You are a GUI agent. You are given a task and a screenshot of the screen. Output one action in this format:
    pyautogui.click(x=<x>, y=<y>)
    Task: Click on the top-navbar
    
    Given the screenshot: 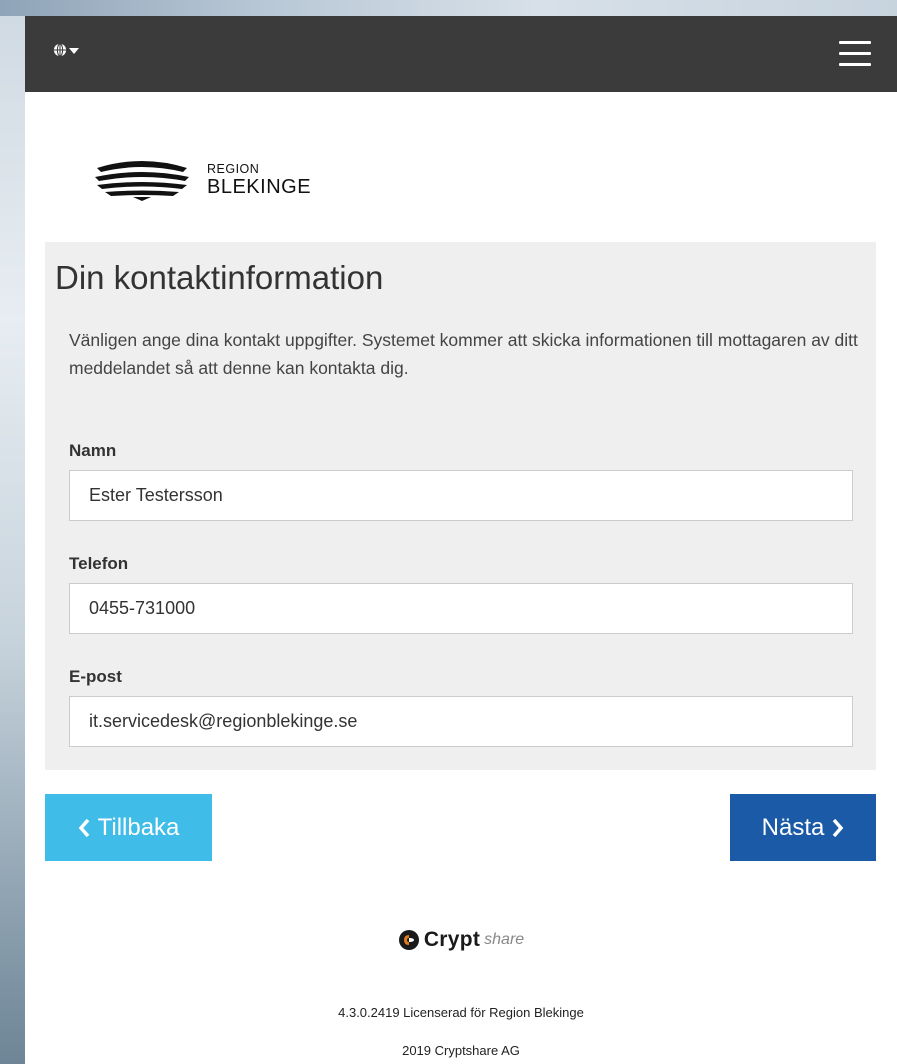 What is the action you would take?
    pyautogui.click(x=461, y=54)
    